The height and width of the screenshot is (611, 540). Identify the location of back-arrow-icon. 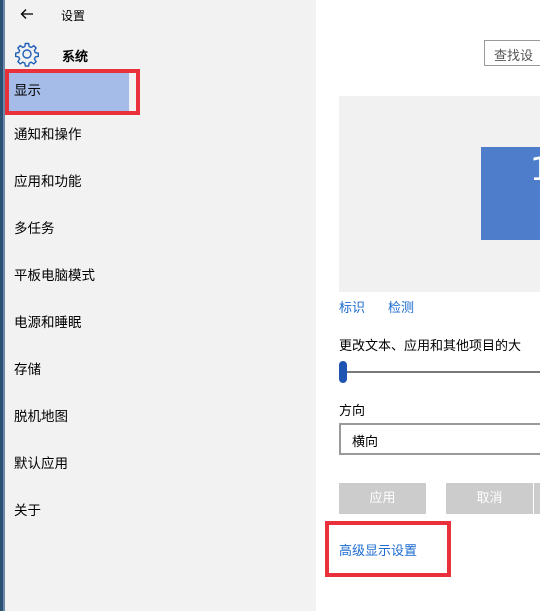
(28, 15).